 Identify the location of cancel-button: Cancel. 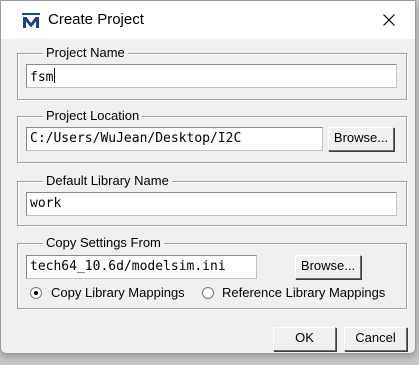
(375, 339).